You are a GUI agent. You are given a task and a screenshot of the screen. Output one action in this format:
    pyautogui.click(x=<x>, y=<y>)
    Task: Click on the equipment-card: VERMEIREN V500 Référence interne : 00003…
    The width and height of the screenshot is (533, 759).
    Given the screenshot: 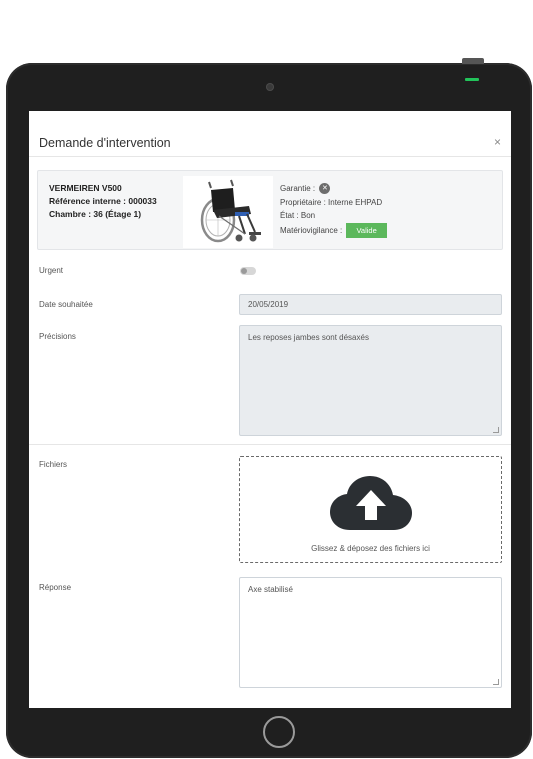 What is the action you would take?
    pyautogui.click(x=270, y=210)
    